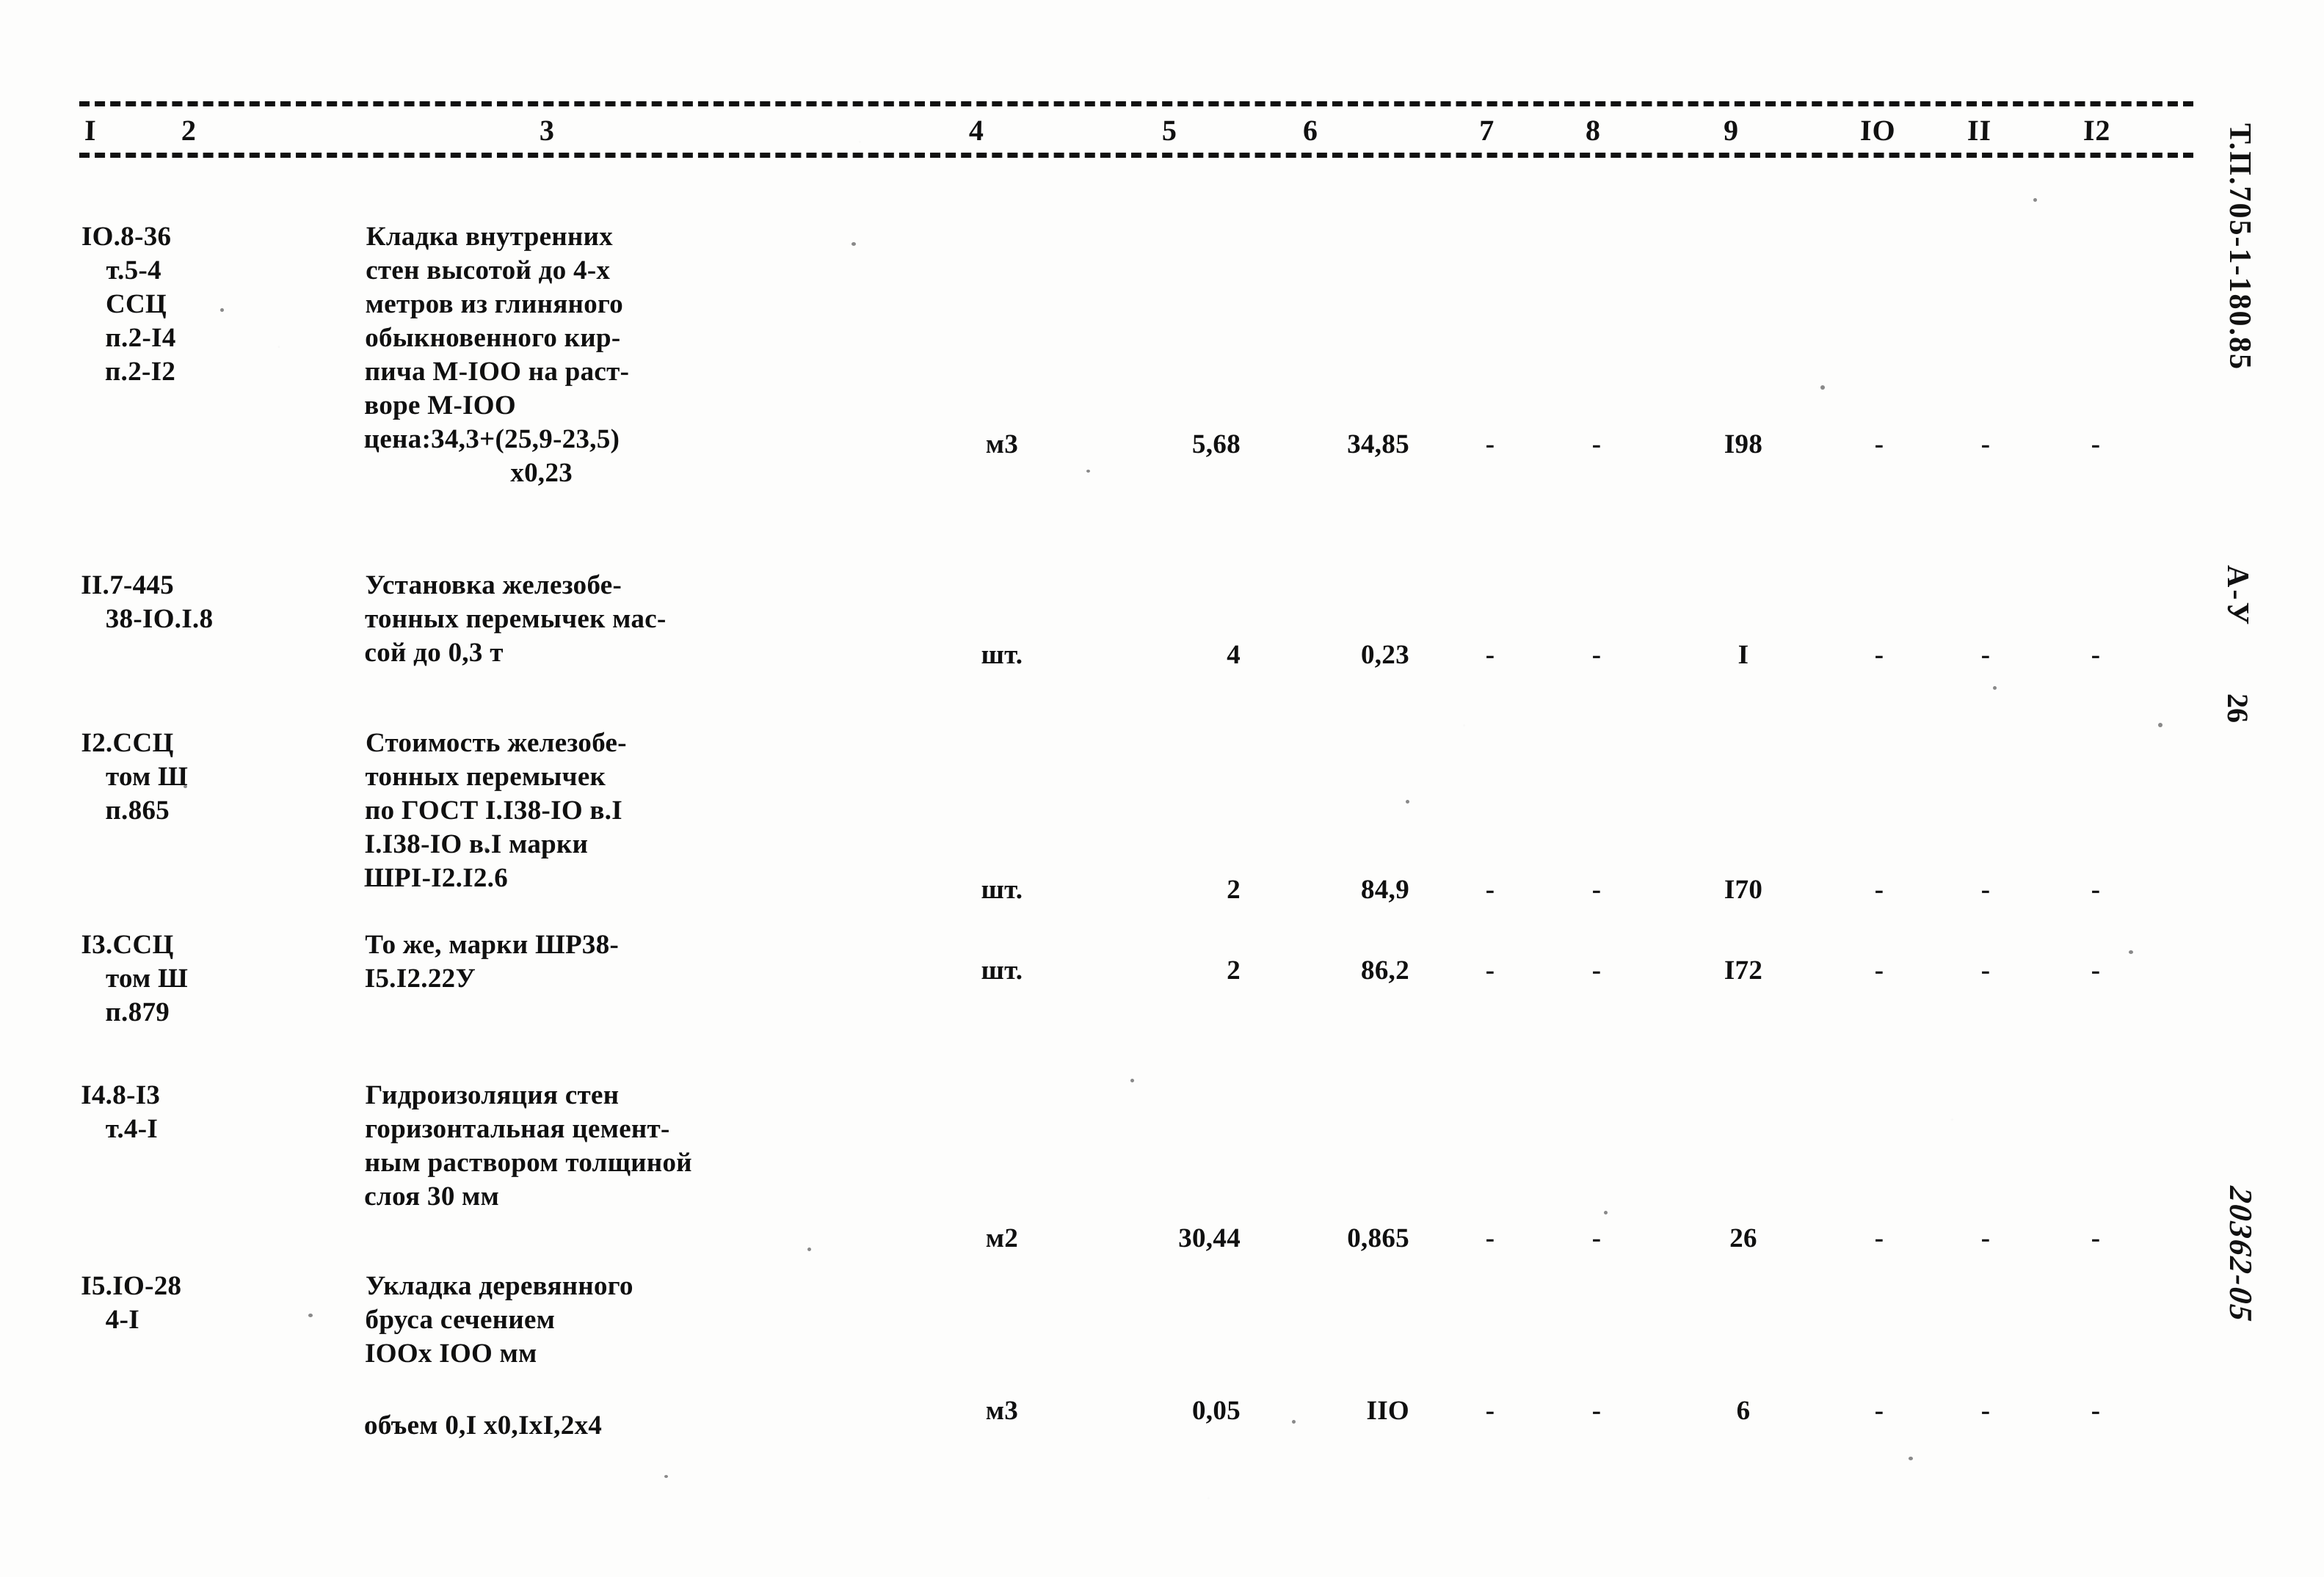 The image size is (2324, 1577). Describe the element at coordinates (1743, 444) in the screenshot. I see `row-total-cell: I98` at that location.